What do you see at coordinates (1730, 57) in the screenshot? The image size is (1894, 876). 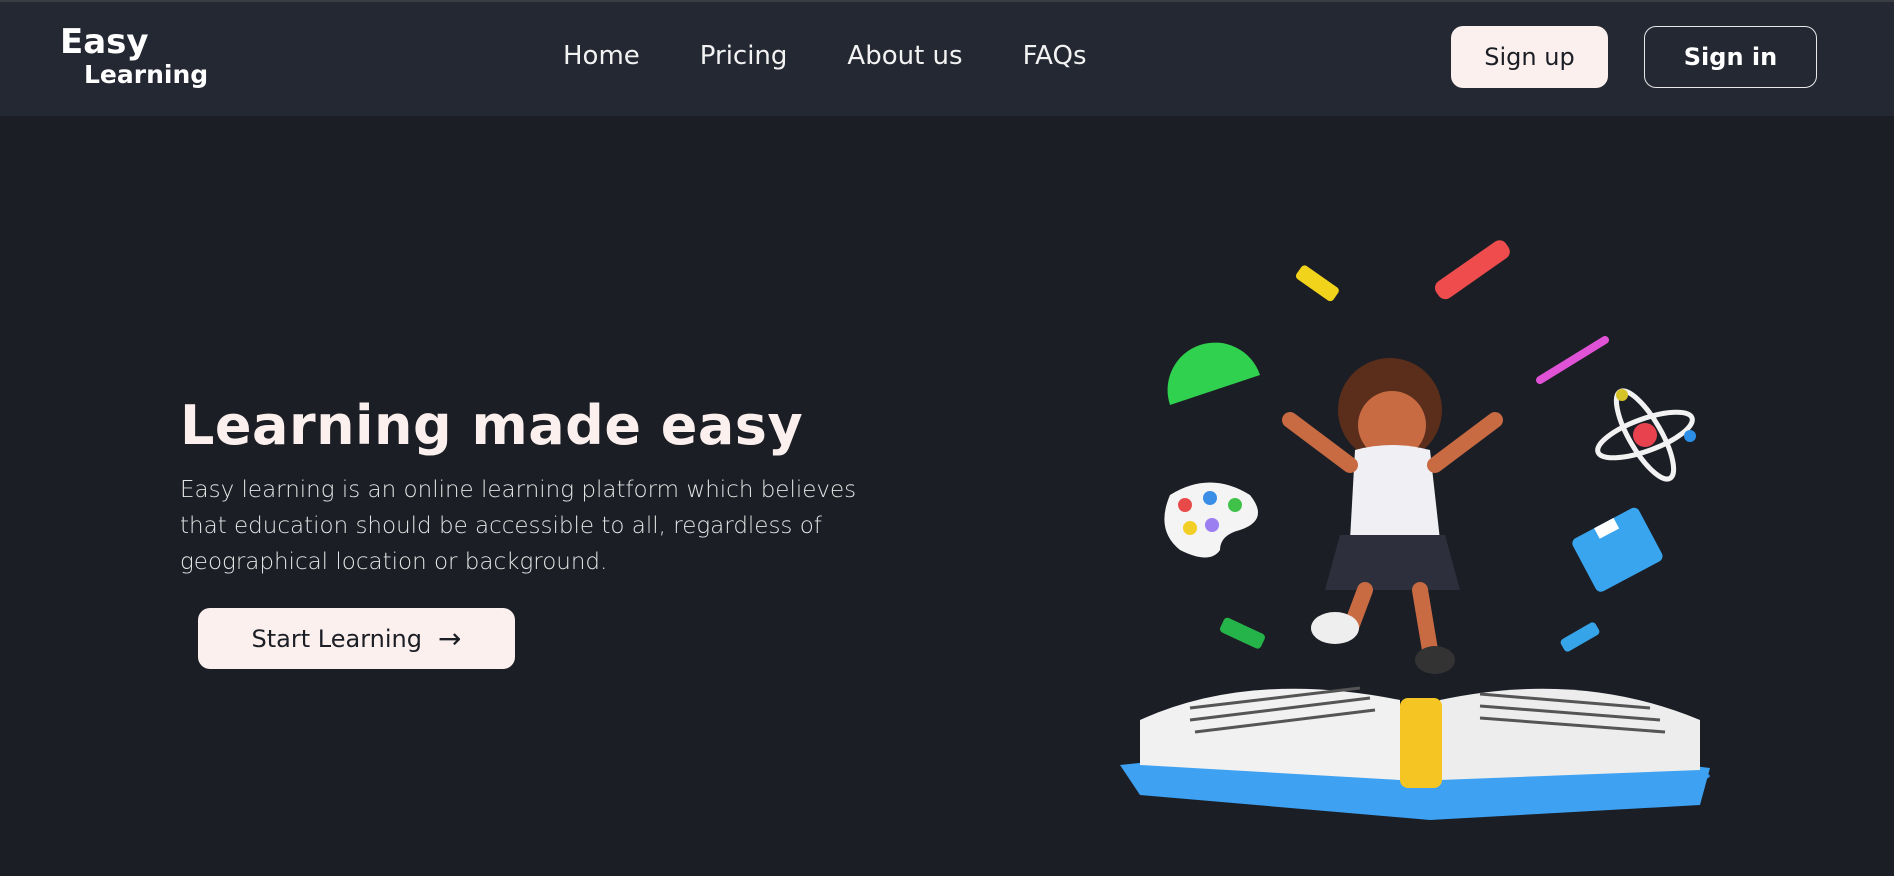 I see `sign-in-button: Sign in` at bounding box center [1730, 57].